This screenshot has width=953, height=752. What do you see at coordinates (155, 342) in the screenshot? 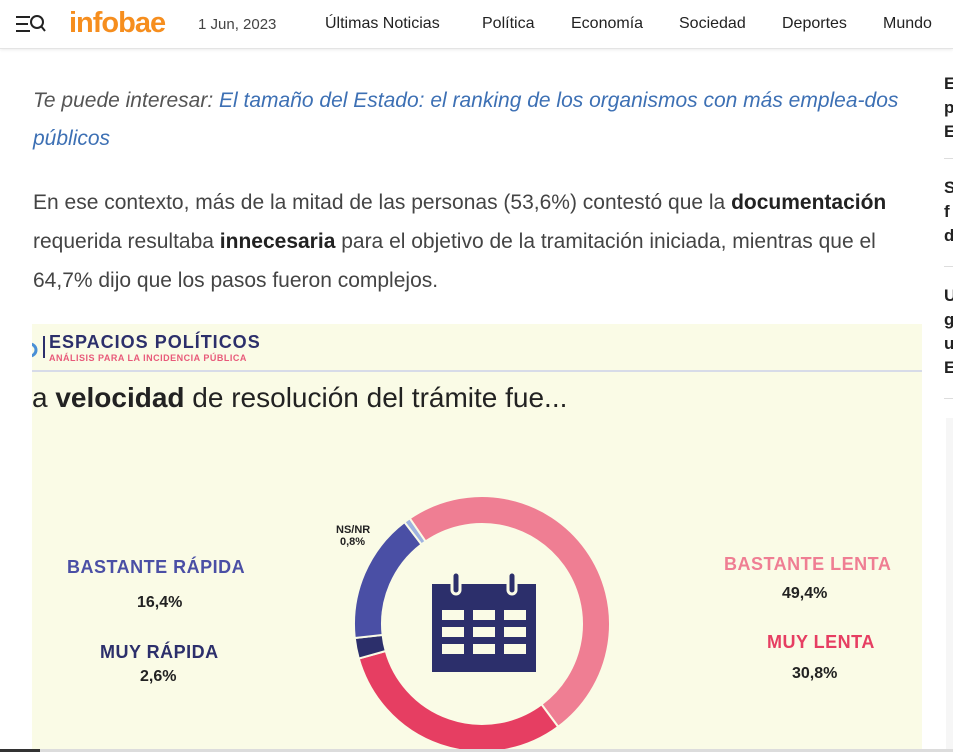
I see `brand-title: ESPACIOS POLÍTICOS` at bounding box center [155, 342].